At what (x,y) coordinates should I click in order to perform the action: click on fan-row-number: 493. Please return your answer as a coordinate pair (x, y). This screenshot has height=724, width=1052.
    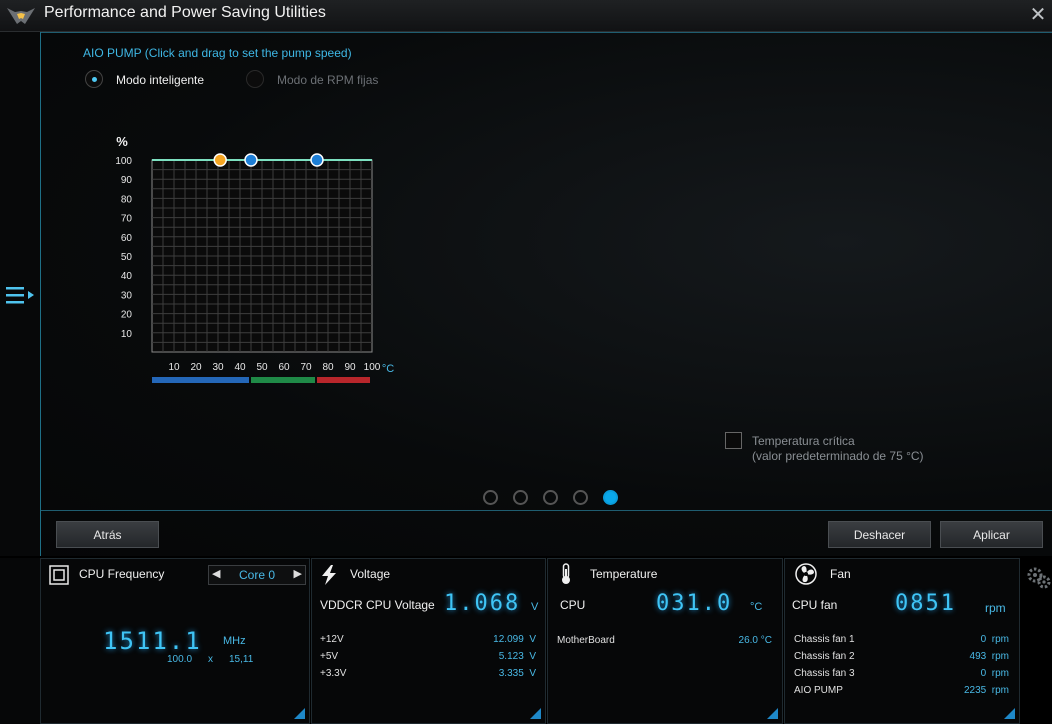
    Looking at the image, I should click on (978, 656).